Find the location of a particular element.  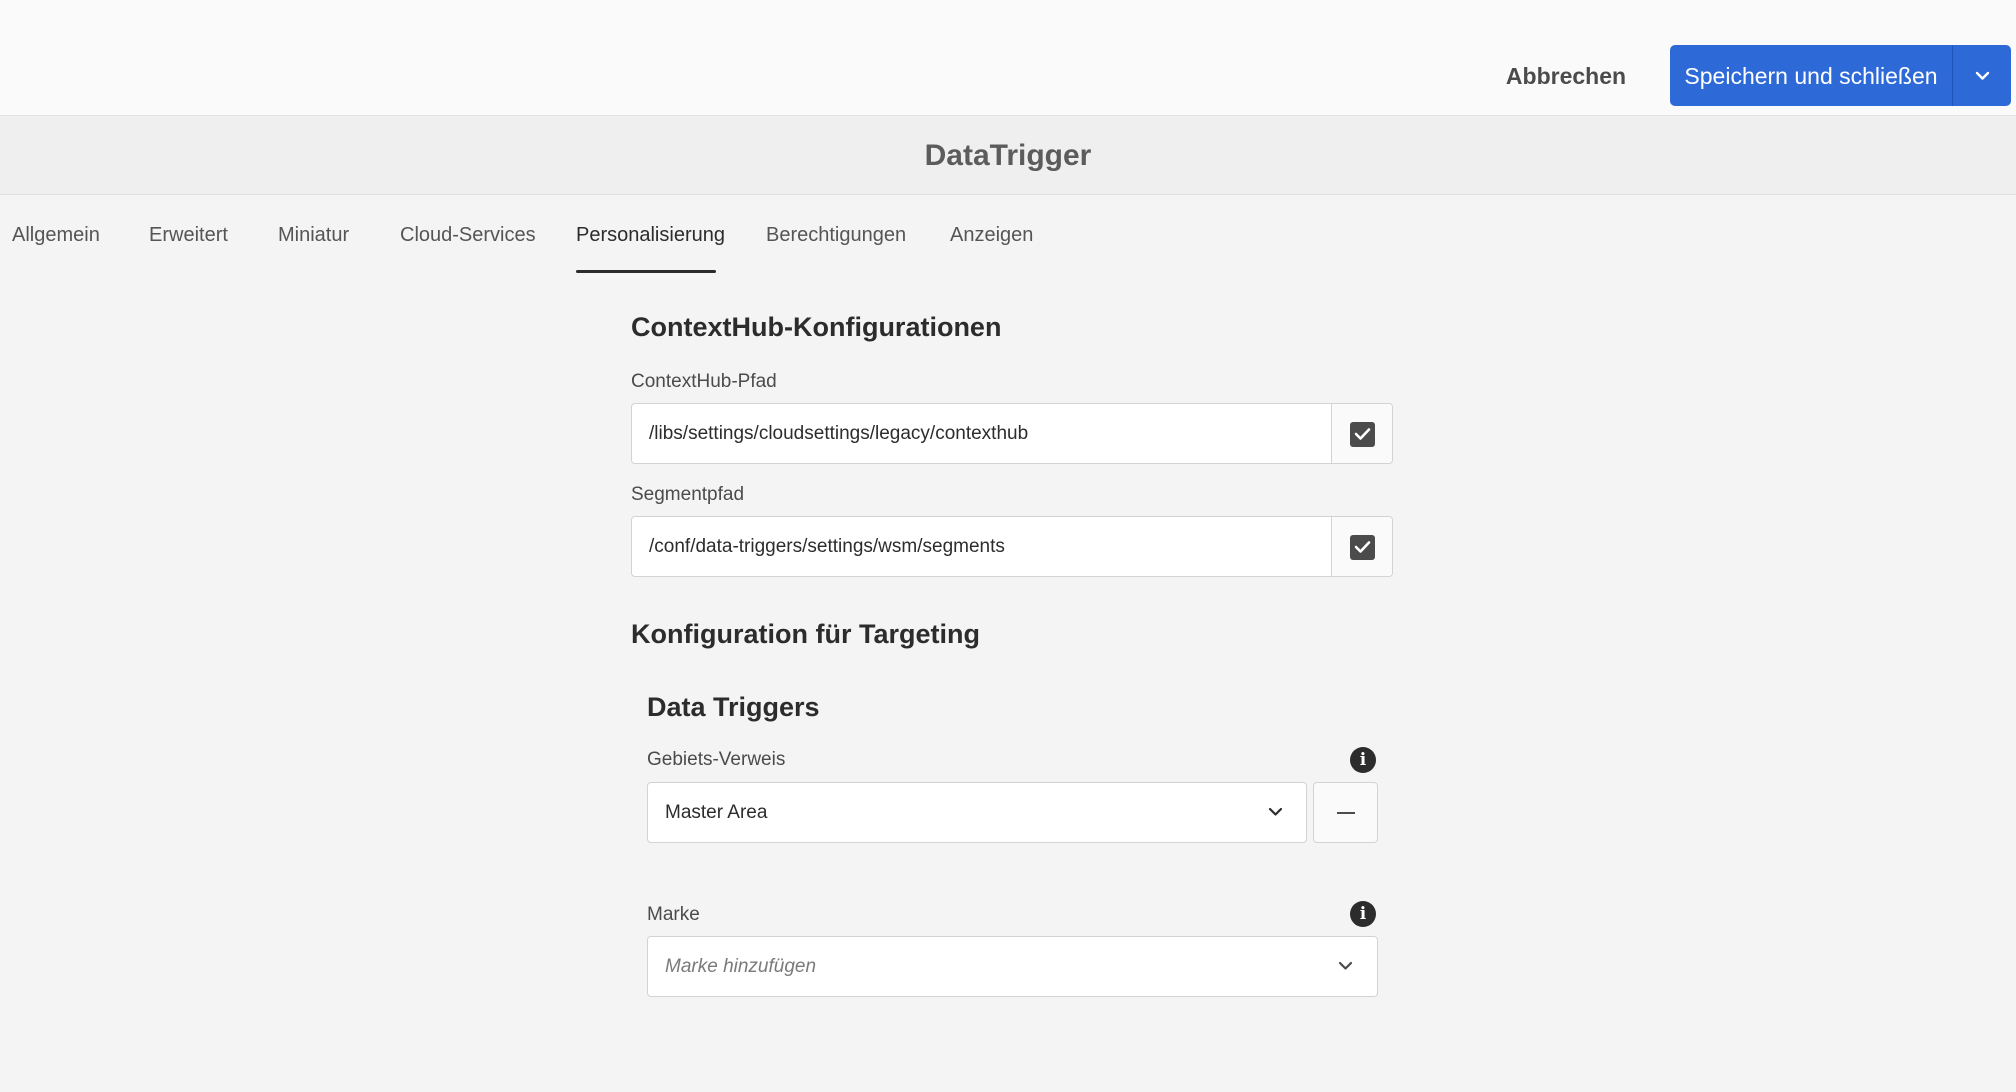

action-bar: Abbrechen Speichern und schließen is located at coordinates (1008, 58).